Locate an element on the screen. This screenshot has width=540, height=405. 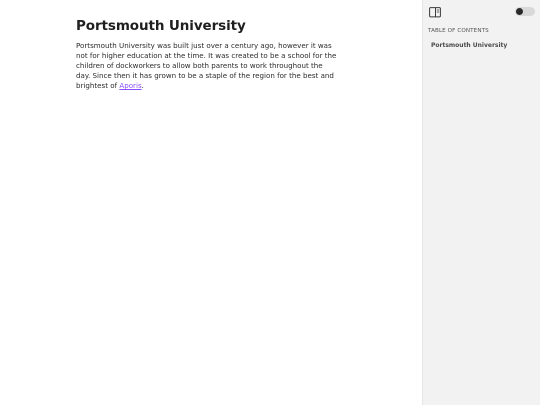
toc-item-portsmouth-university: Portsmouth University is located at coordinates (469, 45).